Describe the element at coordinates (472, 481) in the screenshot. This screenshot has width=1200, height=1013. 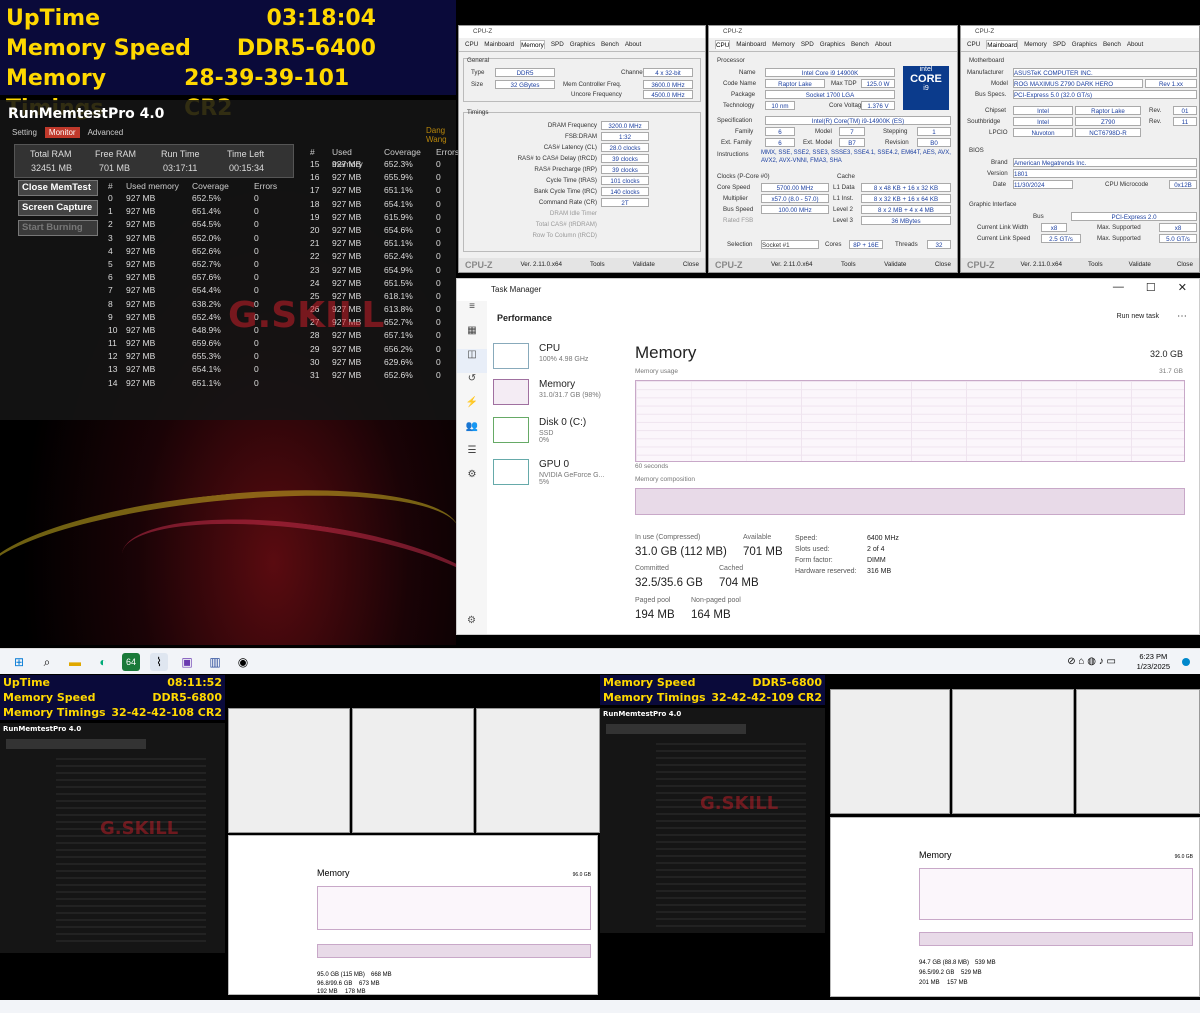
I see `services-icon: ⚙` at that location.